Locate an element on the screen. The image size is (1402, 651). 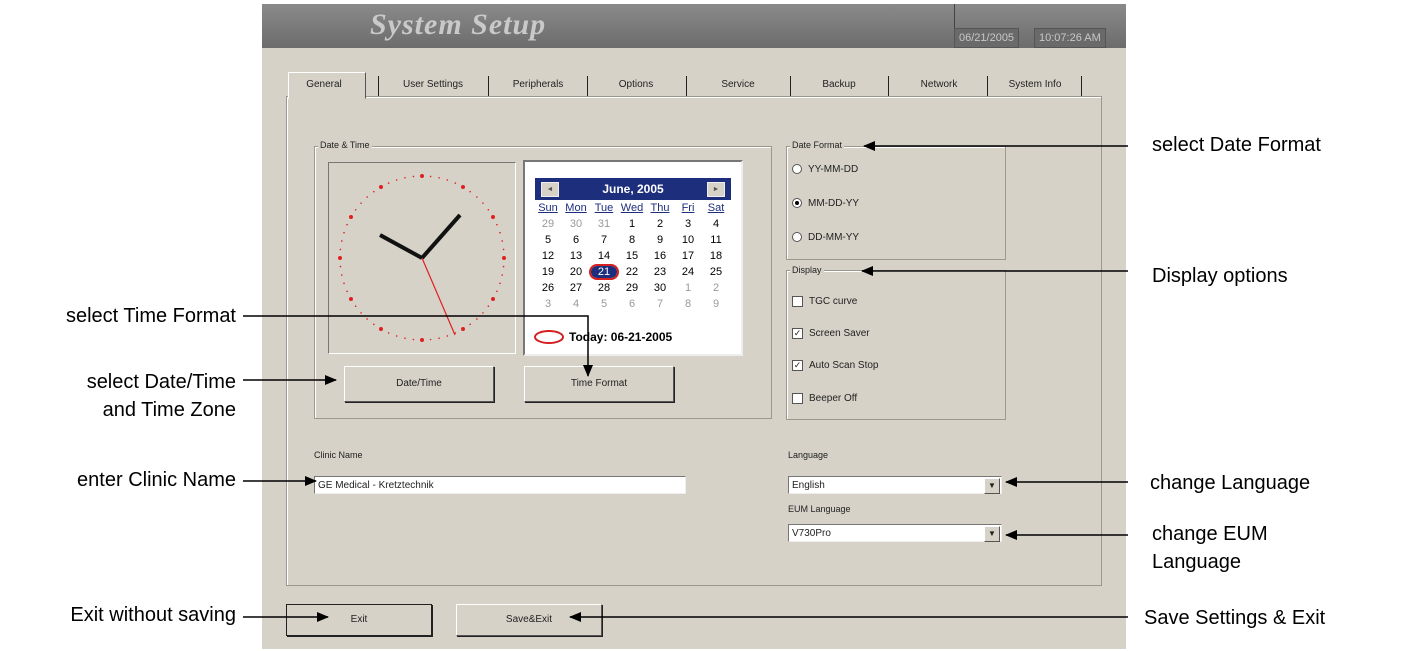
annotation-enter-clinic-name: enter Clinic Name is located at coordinates (156, 480).